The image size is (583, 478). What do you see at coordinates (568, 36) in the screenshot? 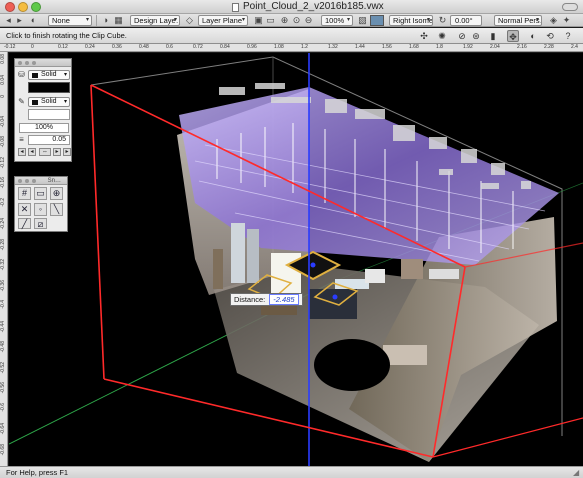
I see `help-icon: ?` at bounding box center [568, 36].